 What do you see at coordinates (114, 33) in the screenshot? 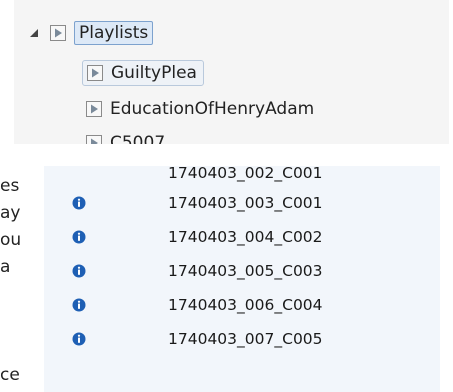
I see `tree-node-label: Playlists` at bounding box center [114, 33].